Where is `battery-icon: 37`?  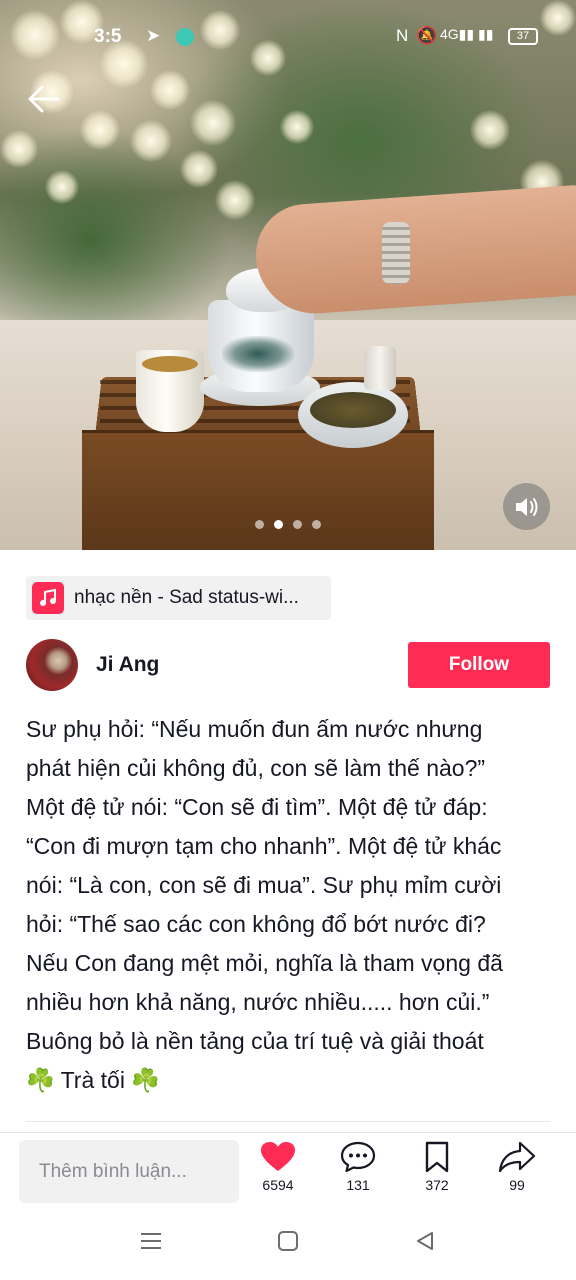 battery-icon: 37 is located at coordinates (523, 36).